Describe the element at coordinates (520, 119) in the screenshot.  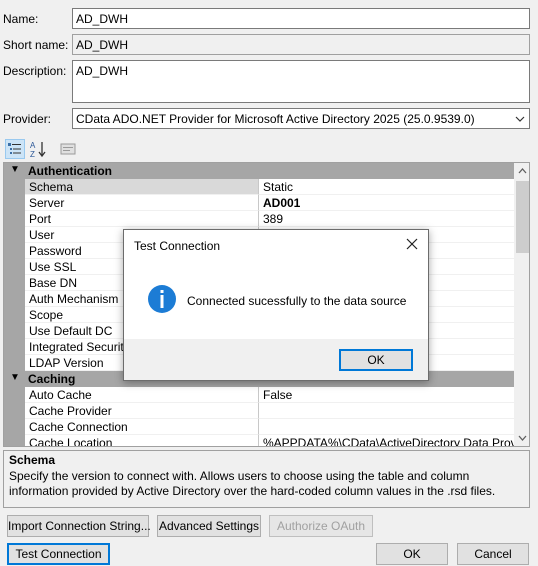
I see `chevron-down-icon` at that location.